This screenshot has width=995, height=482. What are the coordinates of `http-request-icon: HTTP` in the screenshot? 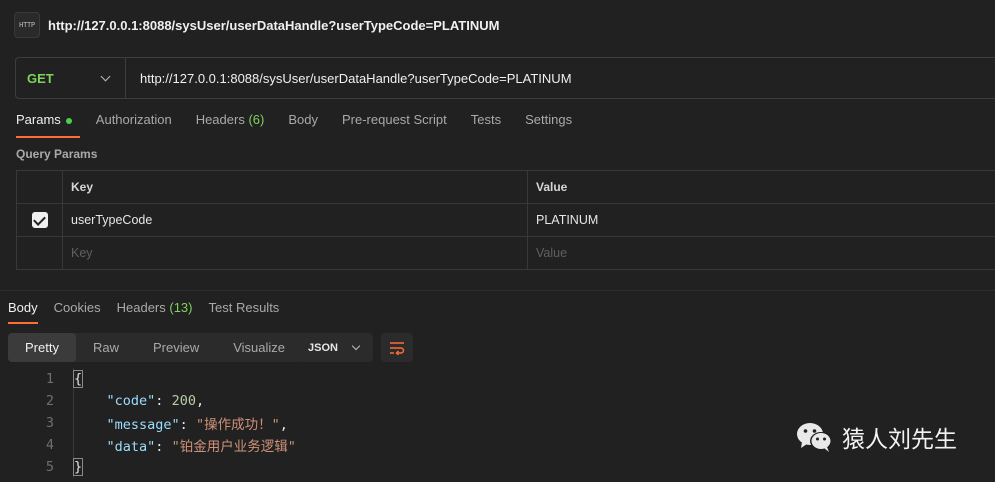 It's located at (27, 25).